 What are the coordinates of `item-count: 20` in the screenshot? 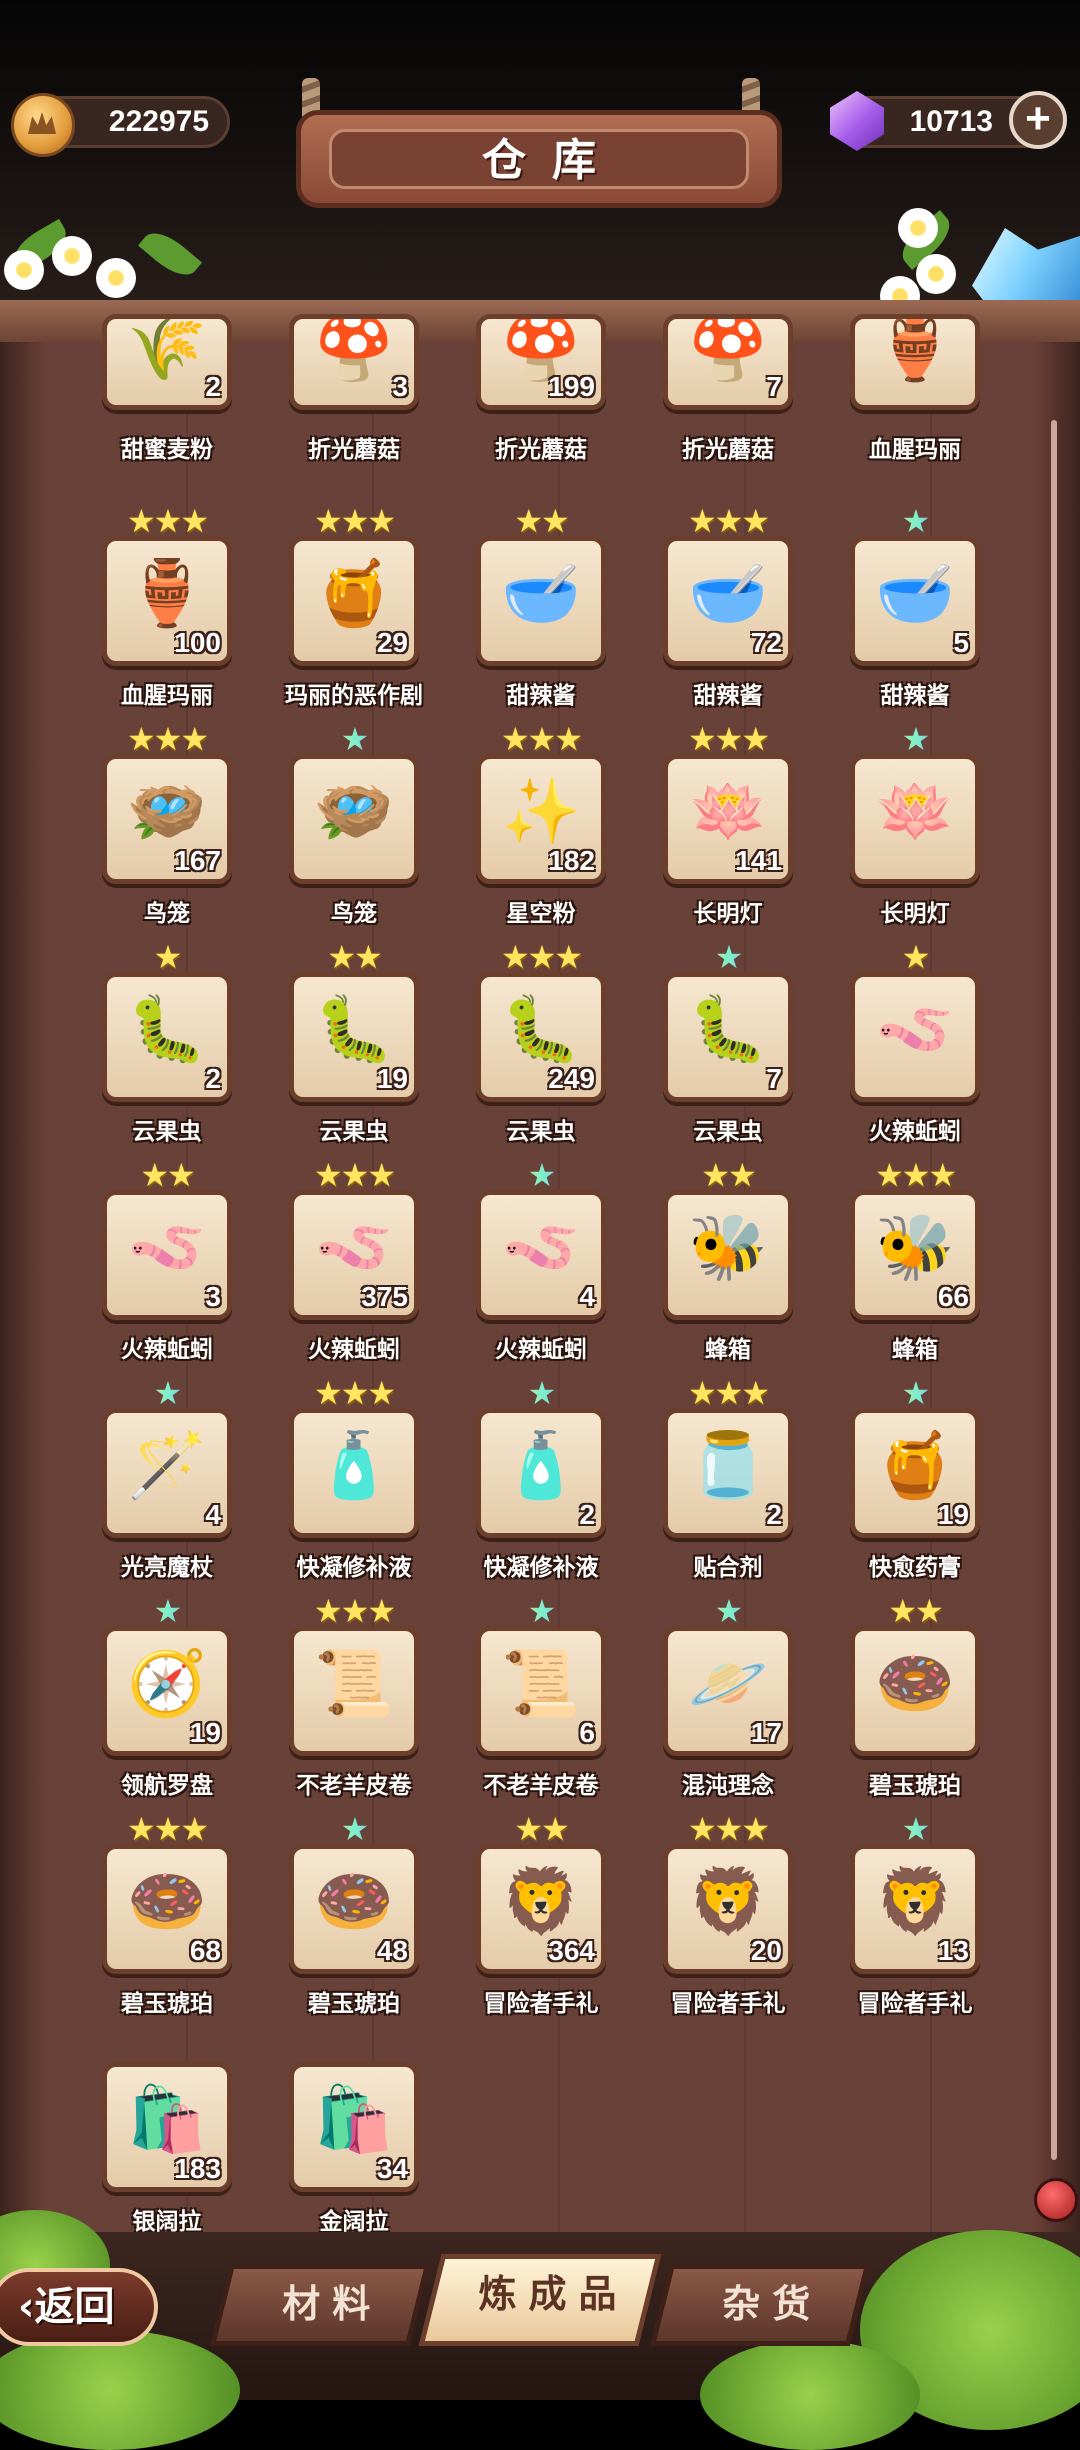 It's located at (766, 1950).